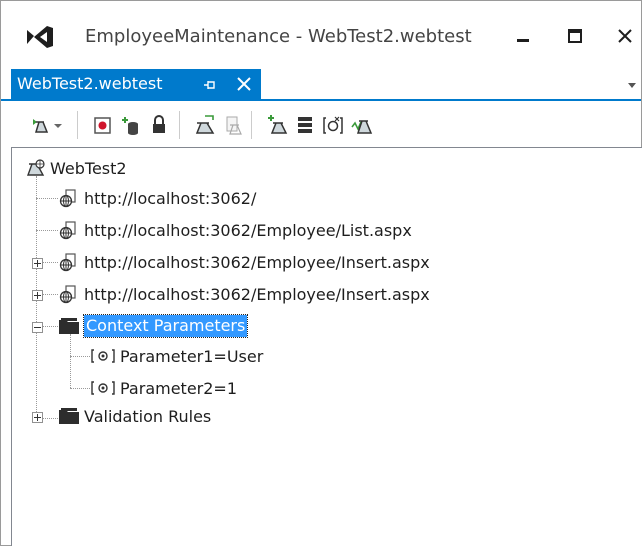  What do you see at coordinates (625, 37) in the screenshot?
I see `close-window-icon` at bounding box center [625, 37].